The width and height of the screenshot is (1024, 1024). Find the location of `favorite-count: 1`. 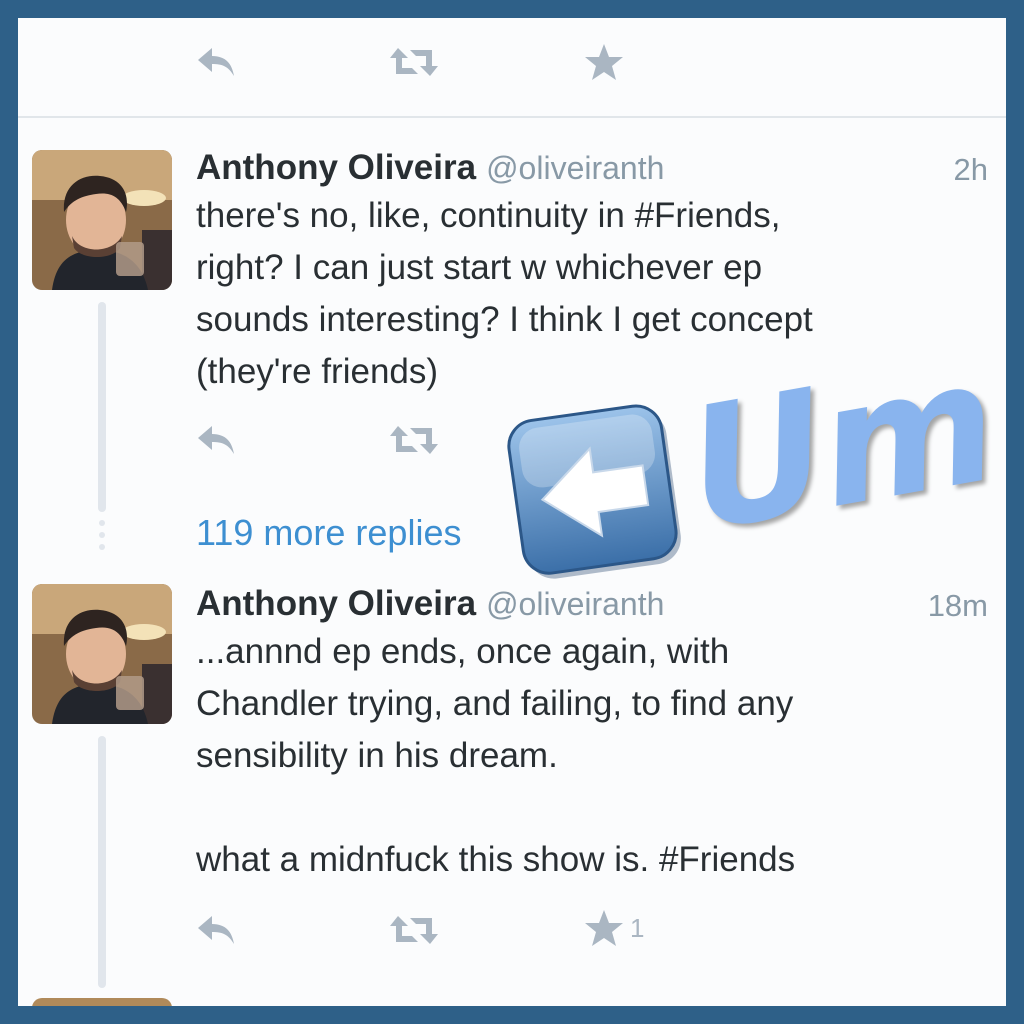

favorite-count: 1 is located at coordinates (637, 927).